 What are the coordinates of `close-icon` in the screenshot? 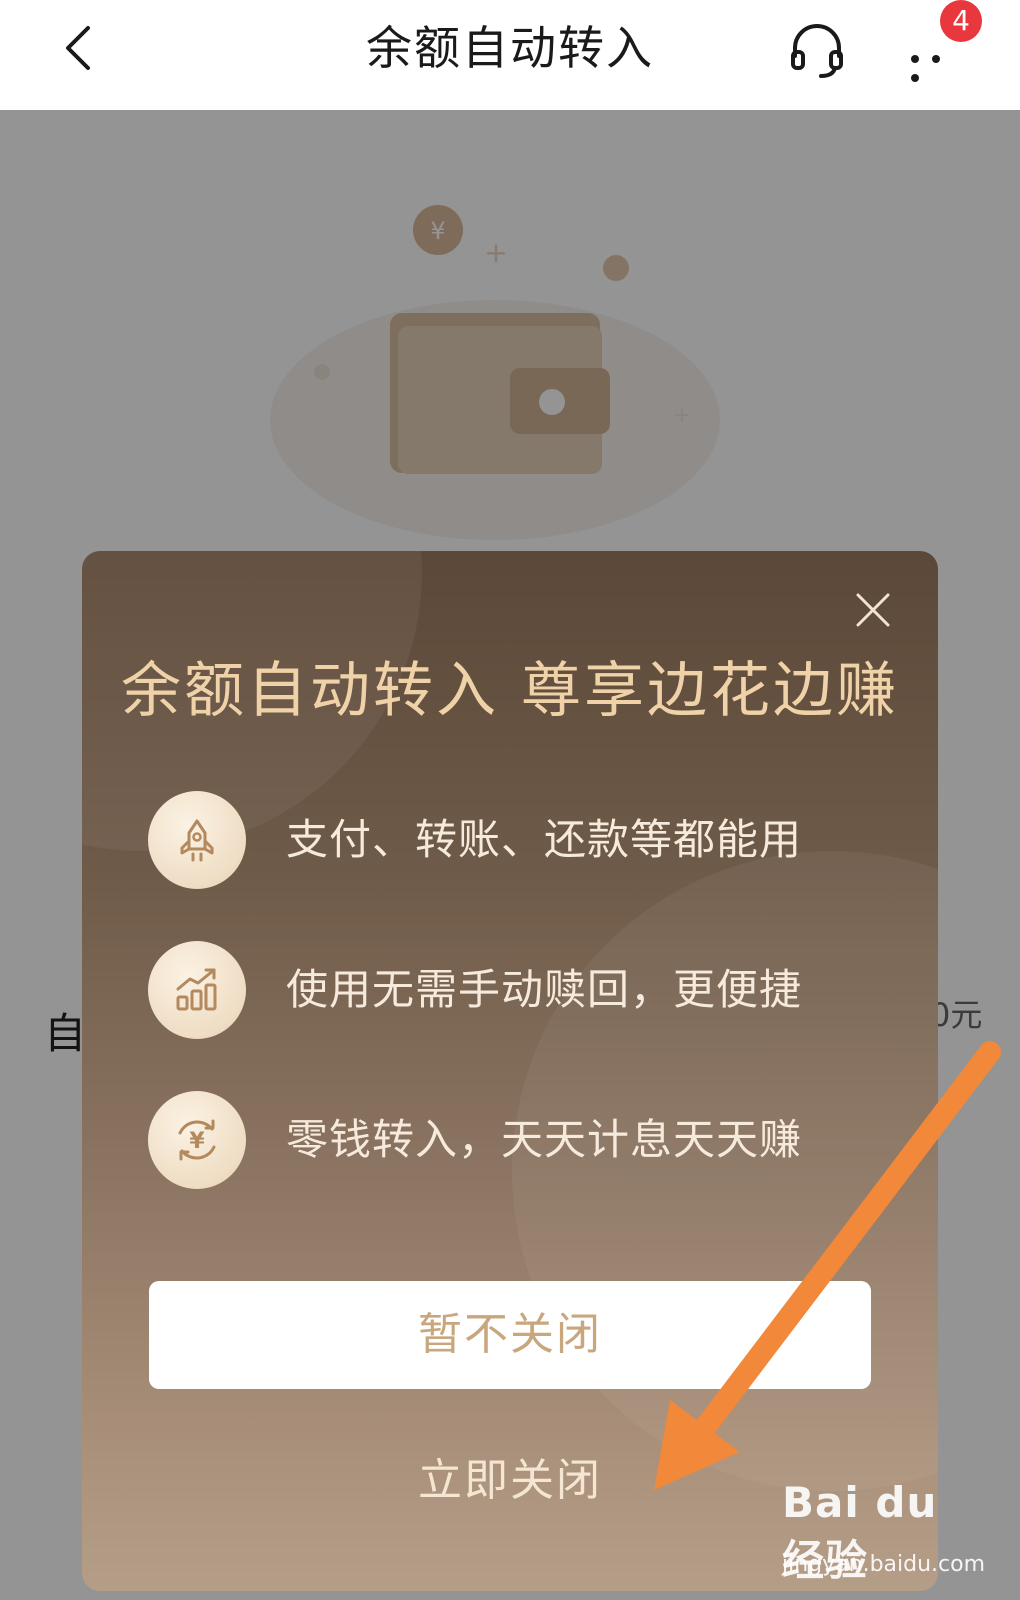 It's located at (873, 610).